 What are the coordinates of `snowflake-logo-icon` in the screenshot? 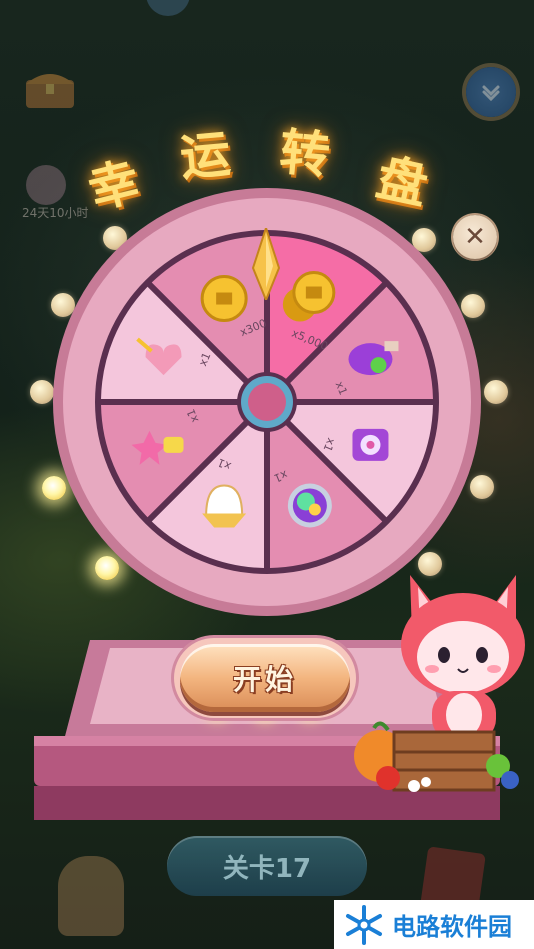 It's located at (364, 924).